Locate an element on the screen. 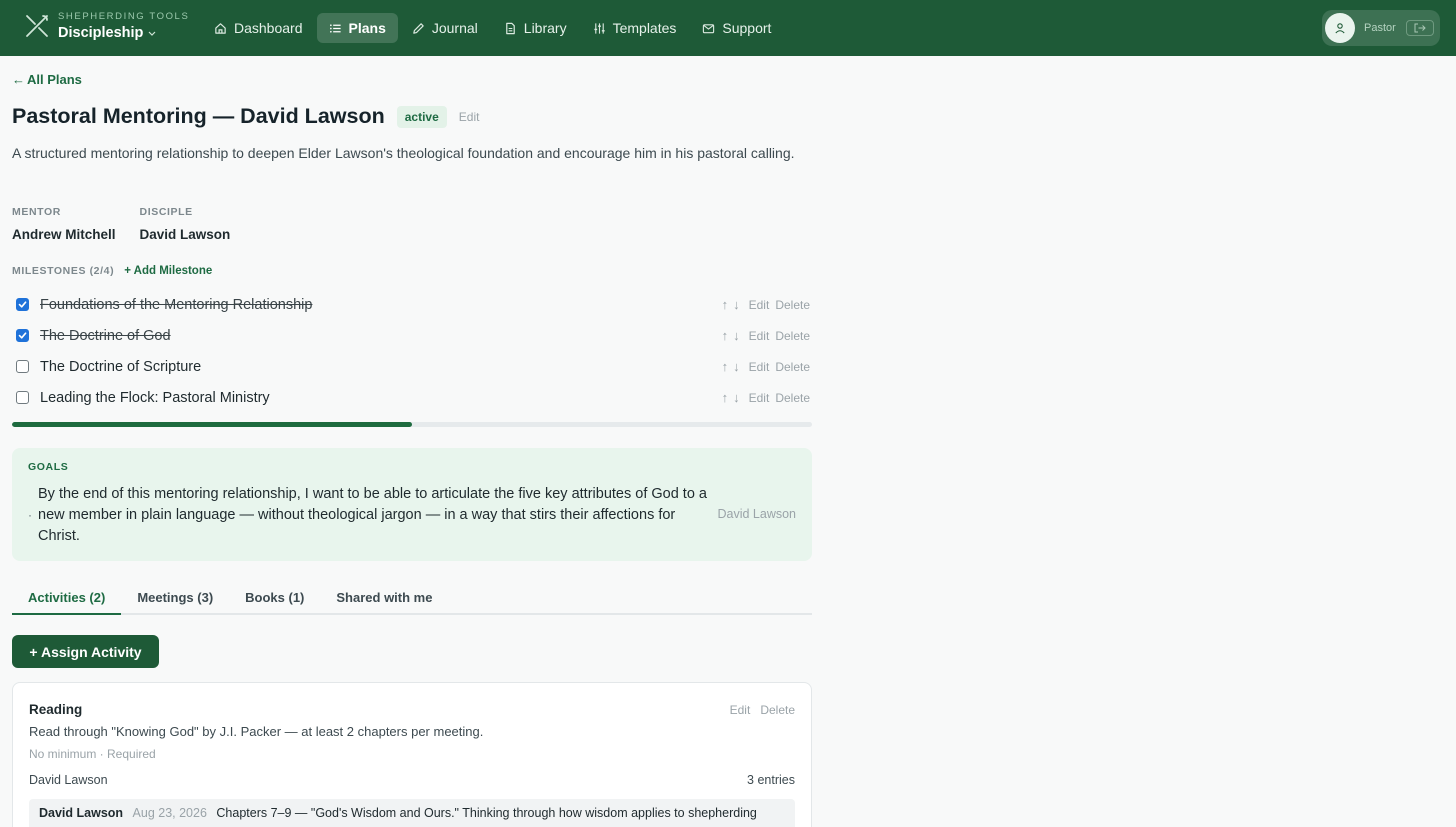 This screenshot has width=1456, height=827. entry-author: David Lawson is located at coordinates (81, 813).